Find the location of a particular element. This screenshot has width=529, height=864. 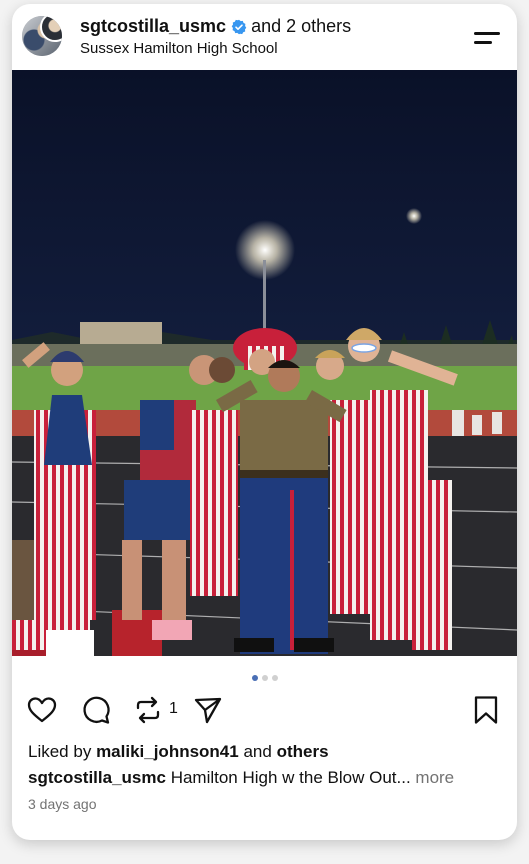

bookmark-icon is located at coordinates (486, 710).